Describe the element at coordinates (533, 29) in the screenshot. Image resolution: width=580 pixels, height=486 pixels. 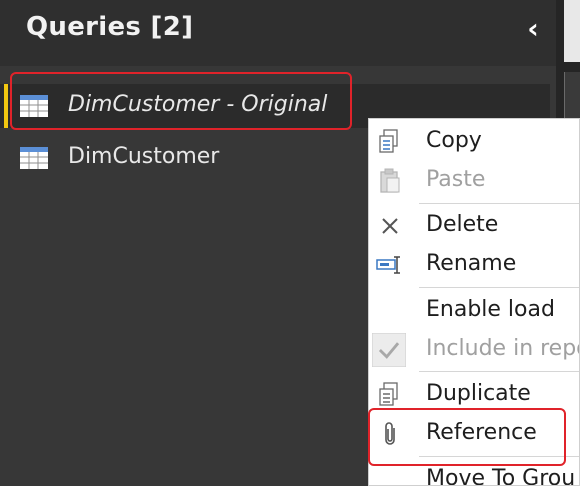
I see `chevron-left-icon: ‹` at that location.